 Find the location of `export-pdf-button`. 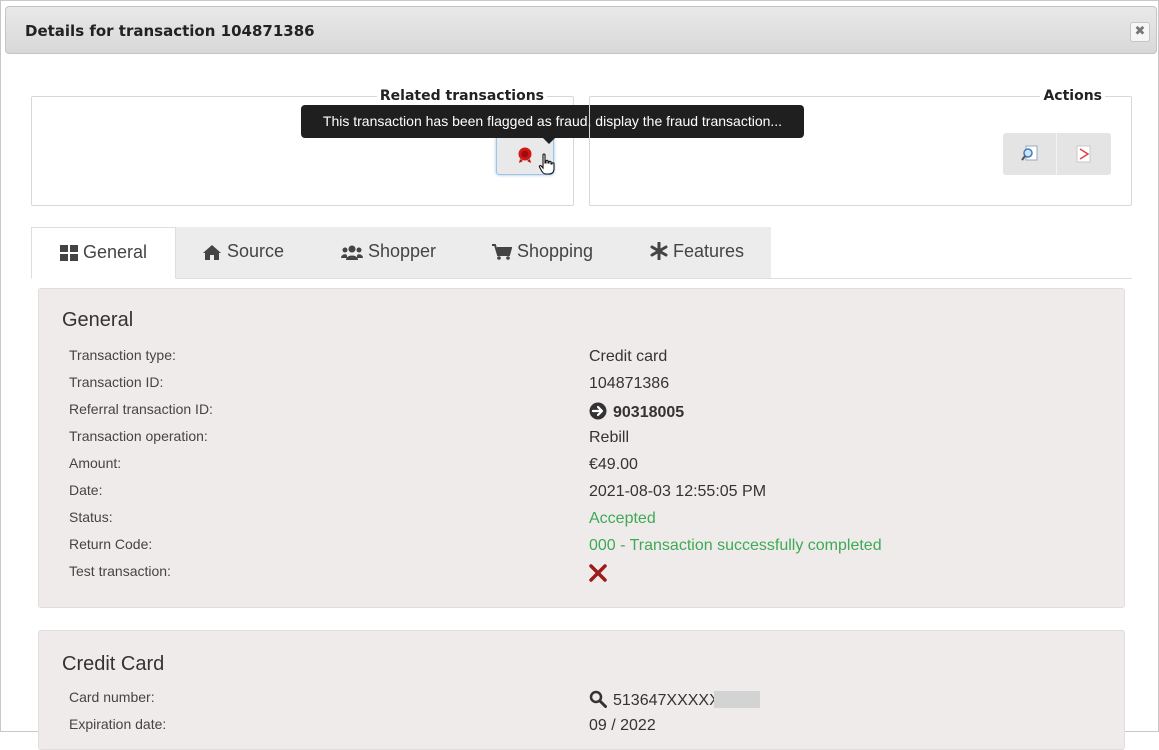

export-pdf-button is located at coordinates (1084, 154).